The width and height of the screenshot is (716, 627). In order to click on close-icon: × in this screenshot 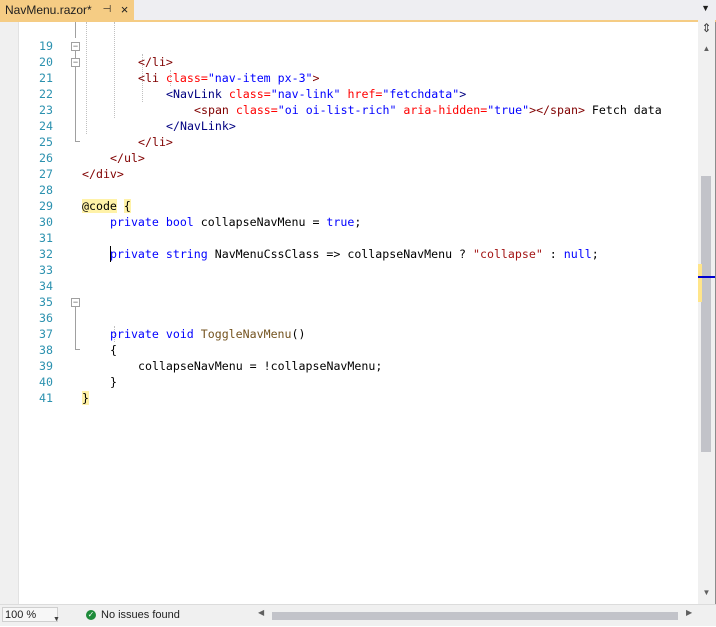, I will do `click(124, 9)`.